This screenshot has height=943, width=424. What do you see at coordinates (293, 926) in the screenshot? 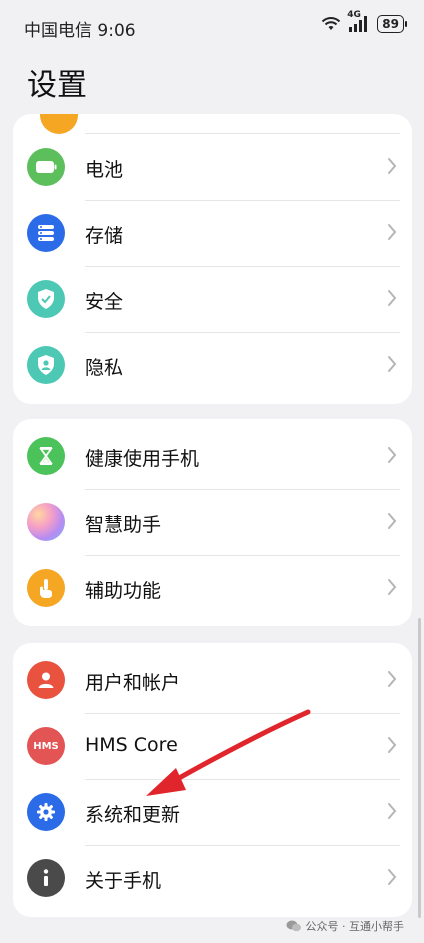
I see `wechat-icon` at bounding box center [293, 926].